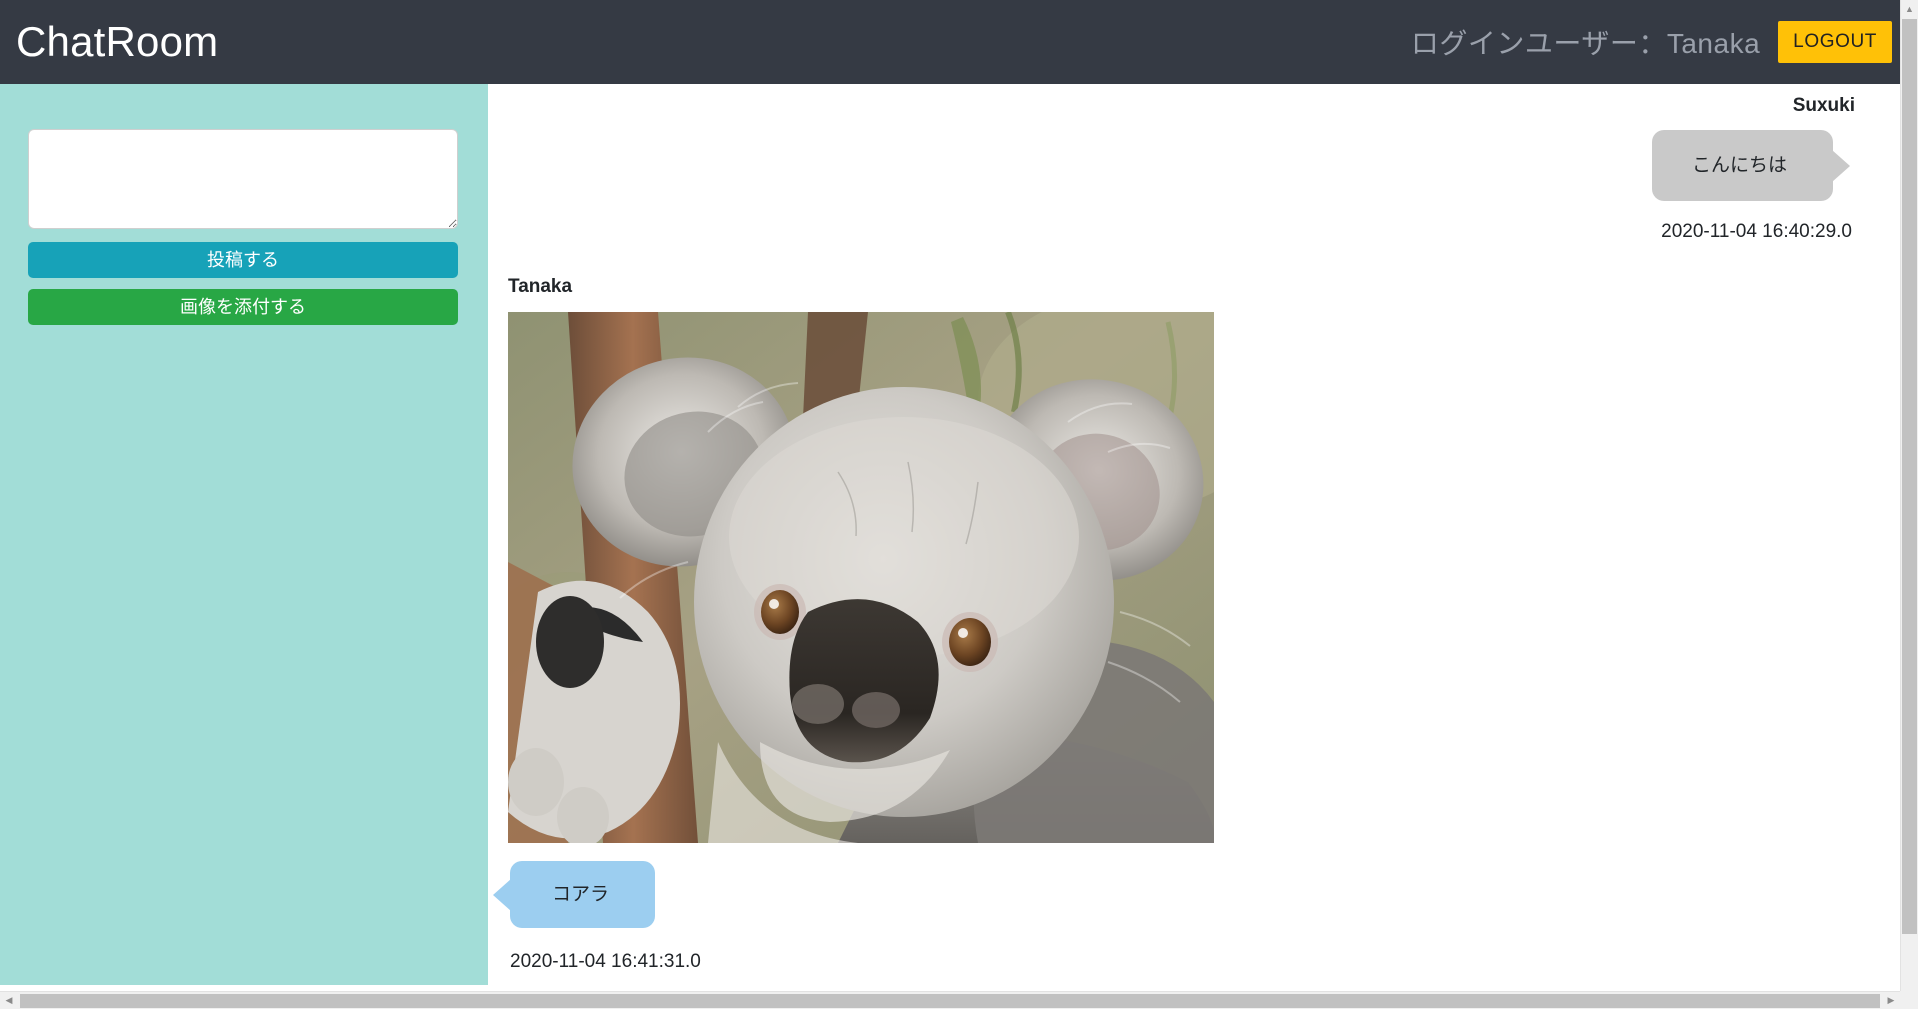 The height and width of the screenshot is (1009, 1918). I want to click on header-right-group: ログインユーザー：Tanaka LOGOUT, so click(1655, 42).